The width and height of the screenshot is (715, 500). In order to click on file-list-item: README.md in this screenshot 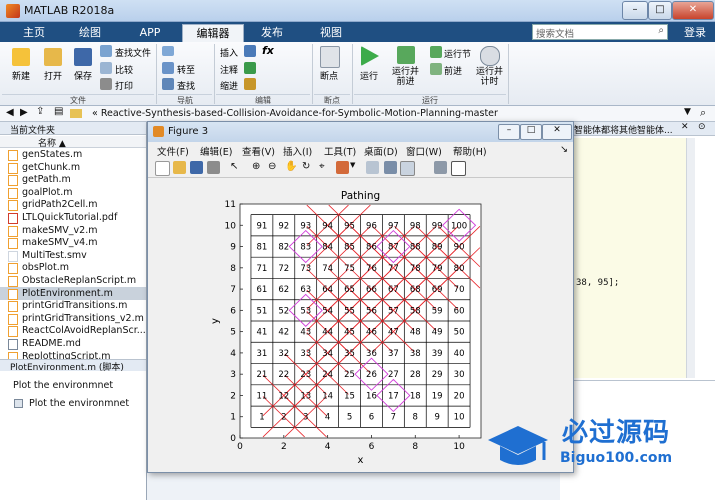, I will do `click(51, 343)`.